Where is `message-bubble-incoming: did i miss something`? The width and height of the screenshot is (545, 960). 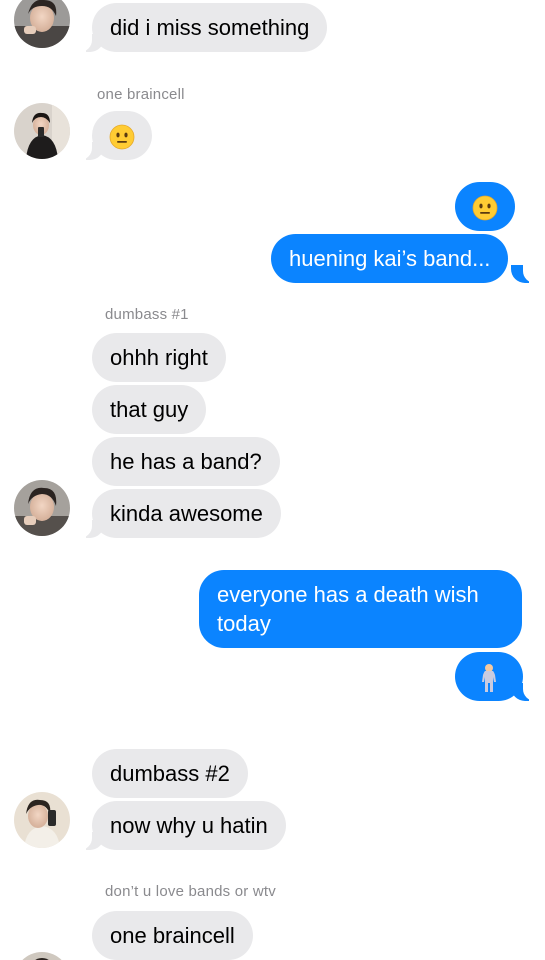 message-bubble-incoming: did i miss something is located at coordinates (210, 27).